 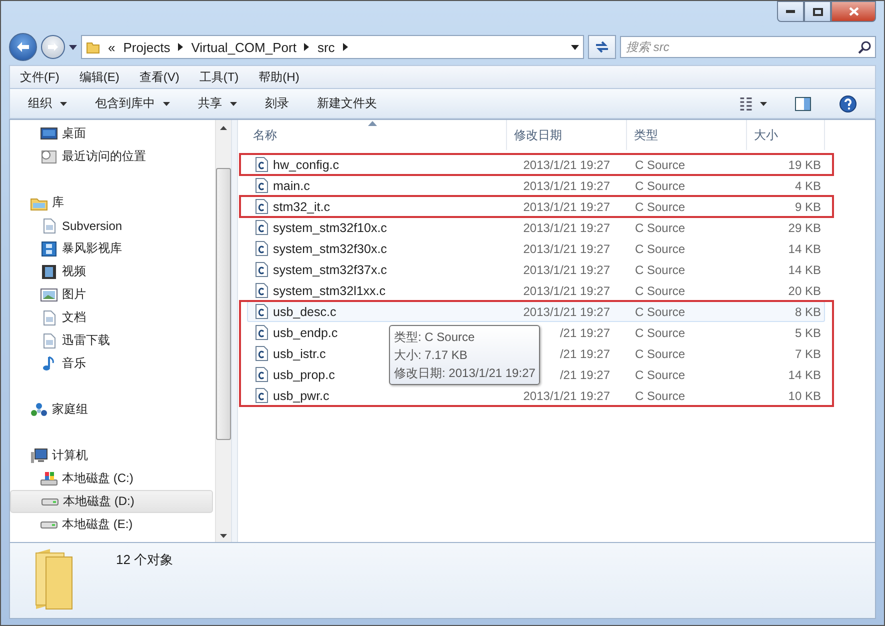 I want to click on pane-icon, so click(x=803, y=103).